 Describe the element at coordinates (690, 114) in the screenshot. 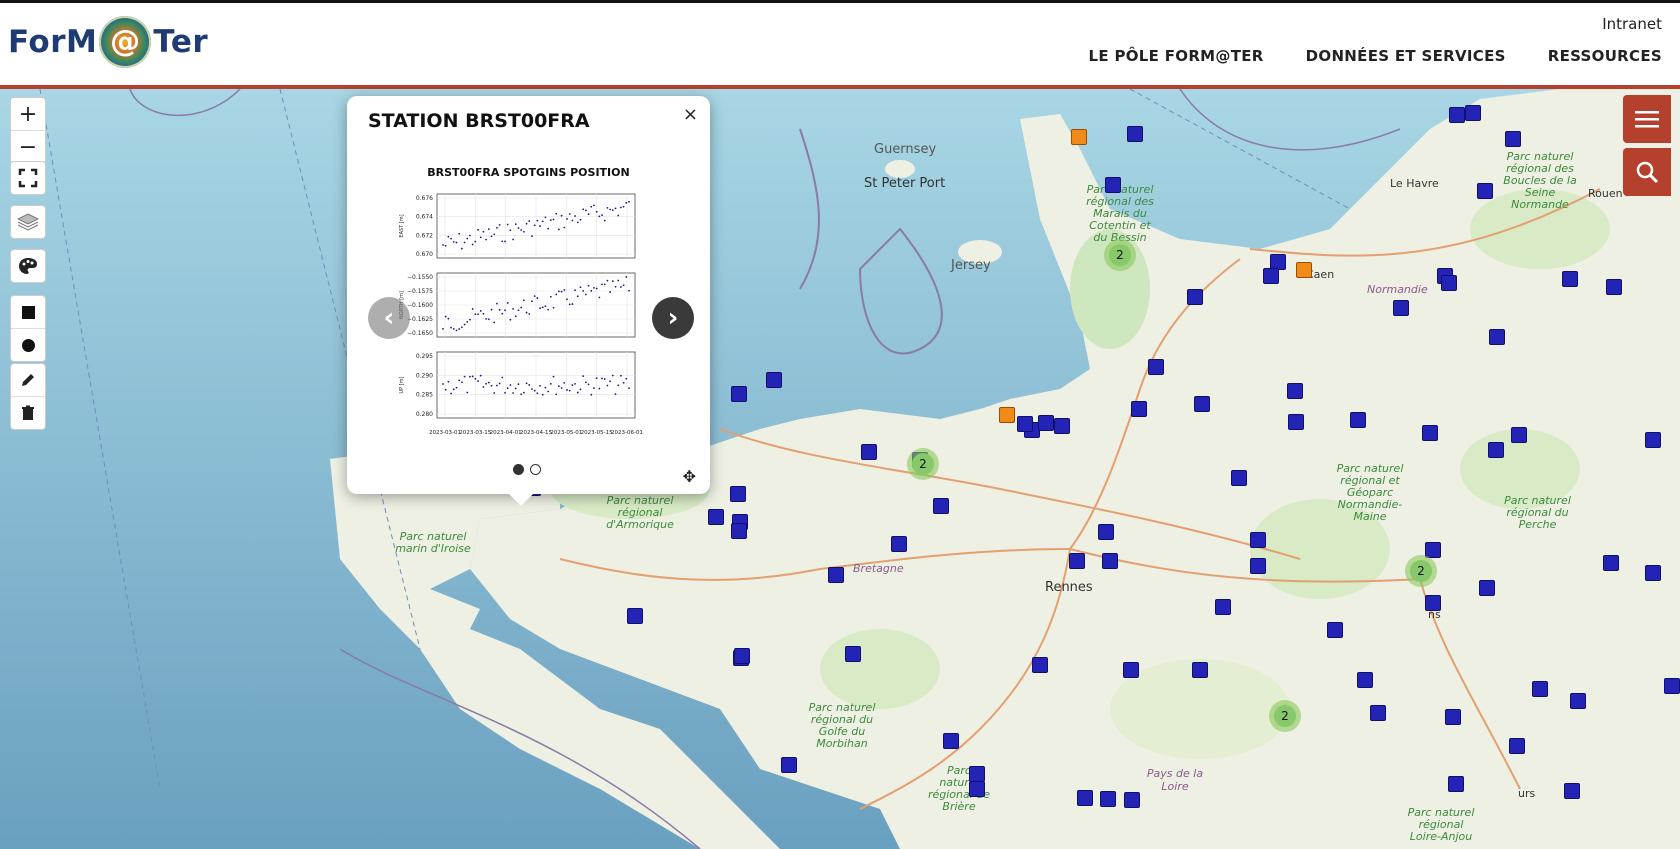

I see `popup-close-button: ×` at that location.